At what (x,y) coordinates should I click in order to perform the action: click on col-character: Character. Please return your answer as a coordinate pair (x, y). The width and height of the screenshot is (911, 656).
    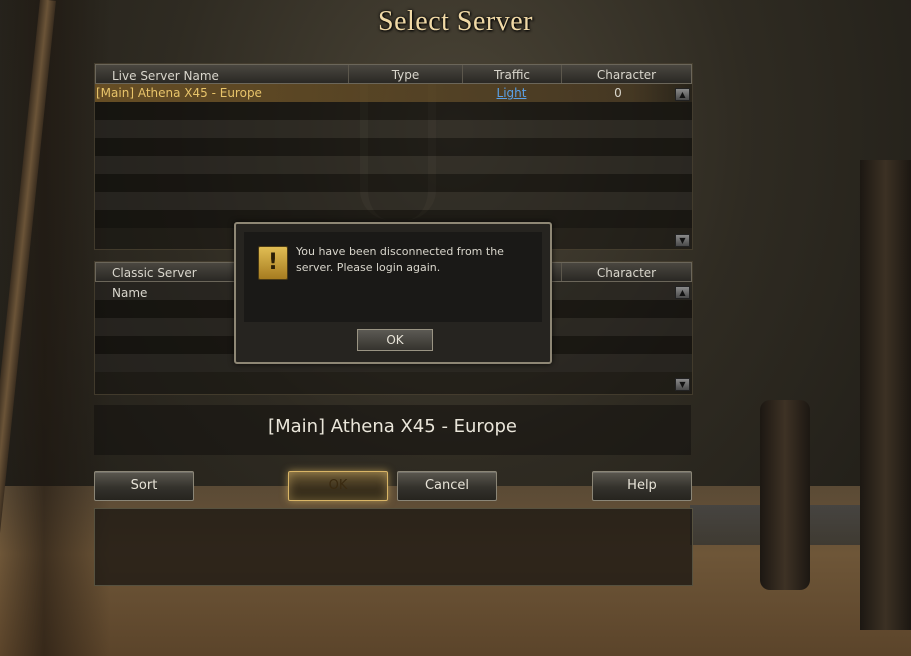
    Looking at the image, I should click on (626, 74).